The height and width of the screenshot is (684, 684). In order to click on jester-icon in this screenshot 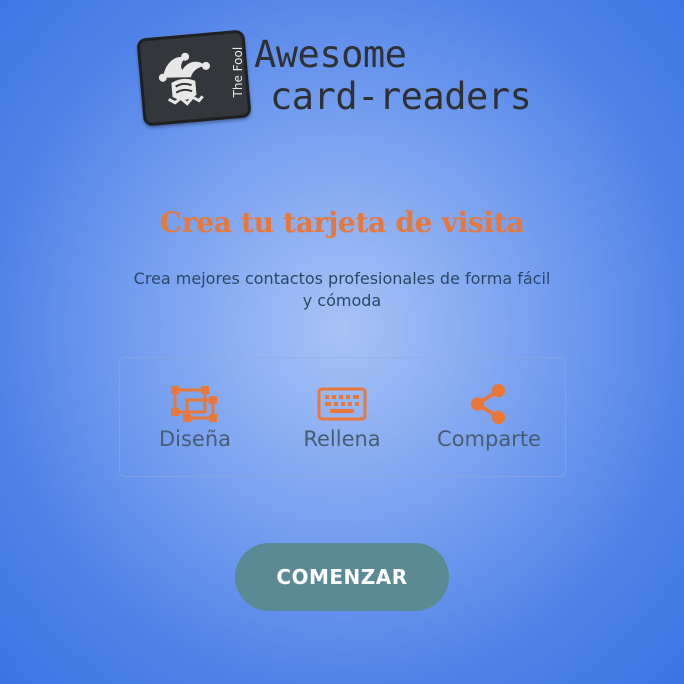, I will do `click(184, 79)`.